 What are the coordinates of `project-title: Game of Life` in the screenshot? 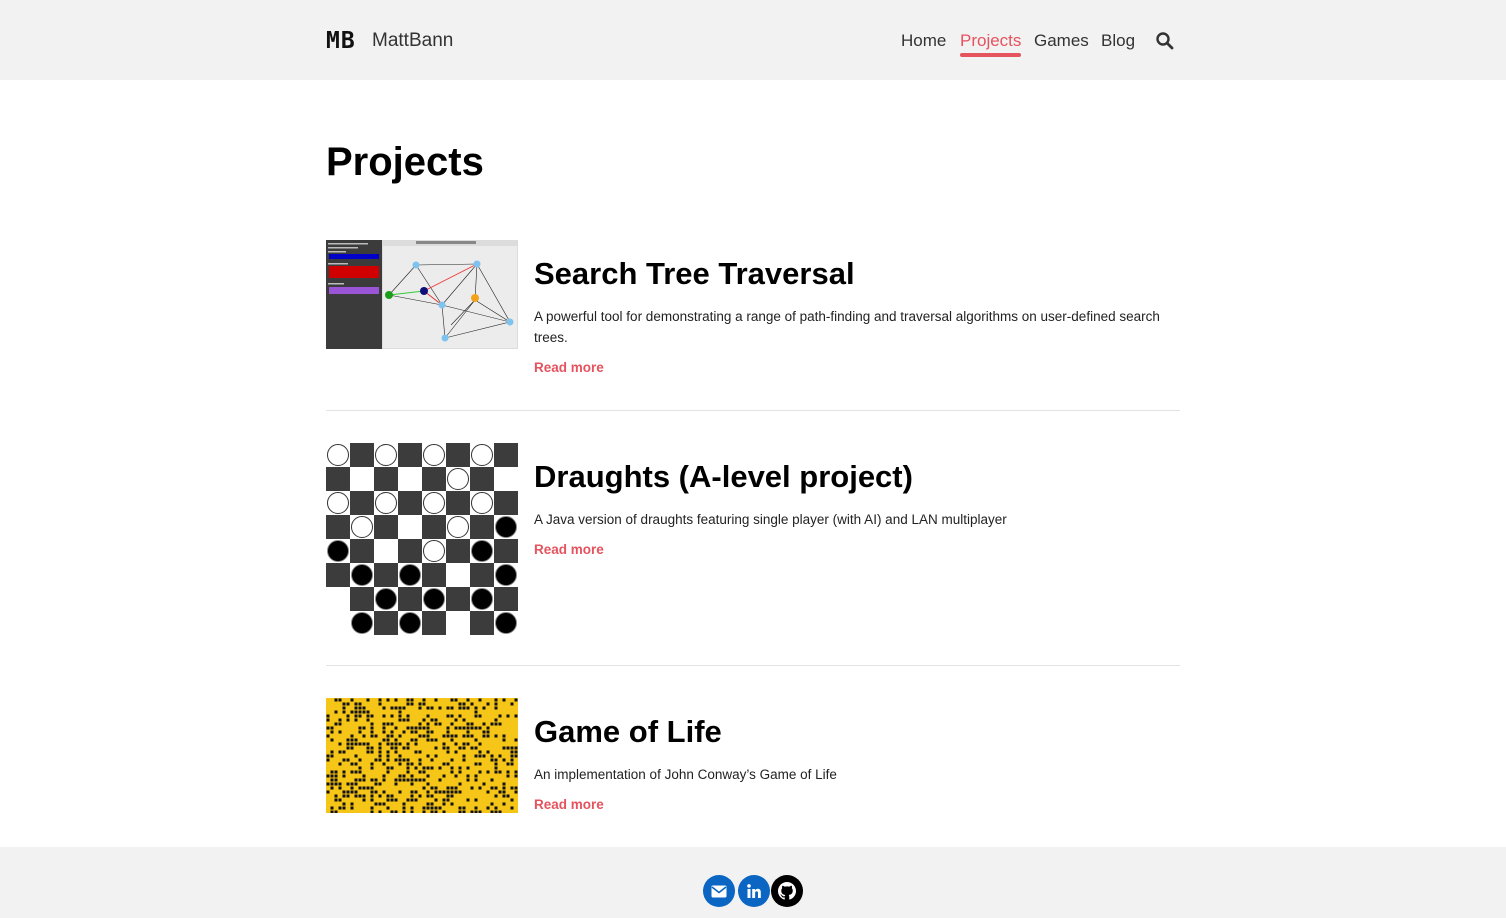 It's located at (628, 732).